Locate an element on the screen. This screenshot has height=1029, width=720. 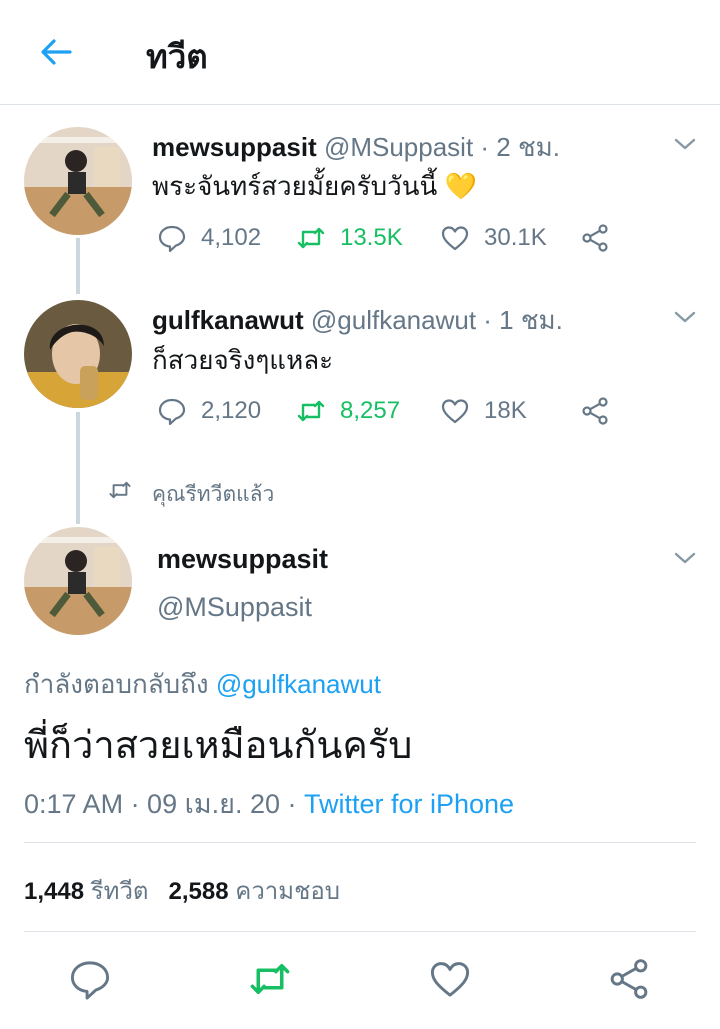
likes-stat-label: ความชอบ is located at coordinates (284, 891).